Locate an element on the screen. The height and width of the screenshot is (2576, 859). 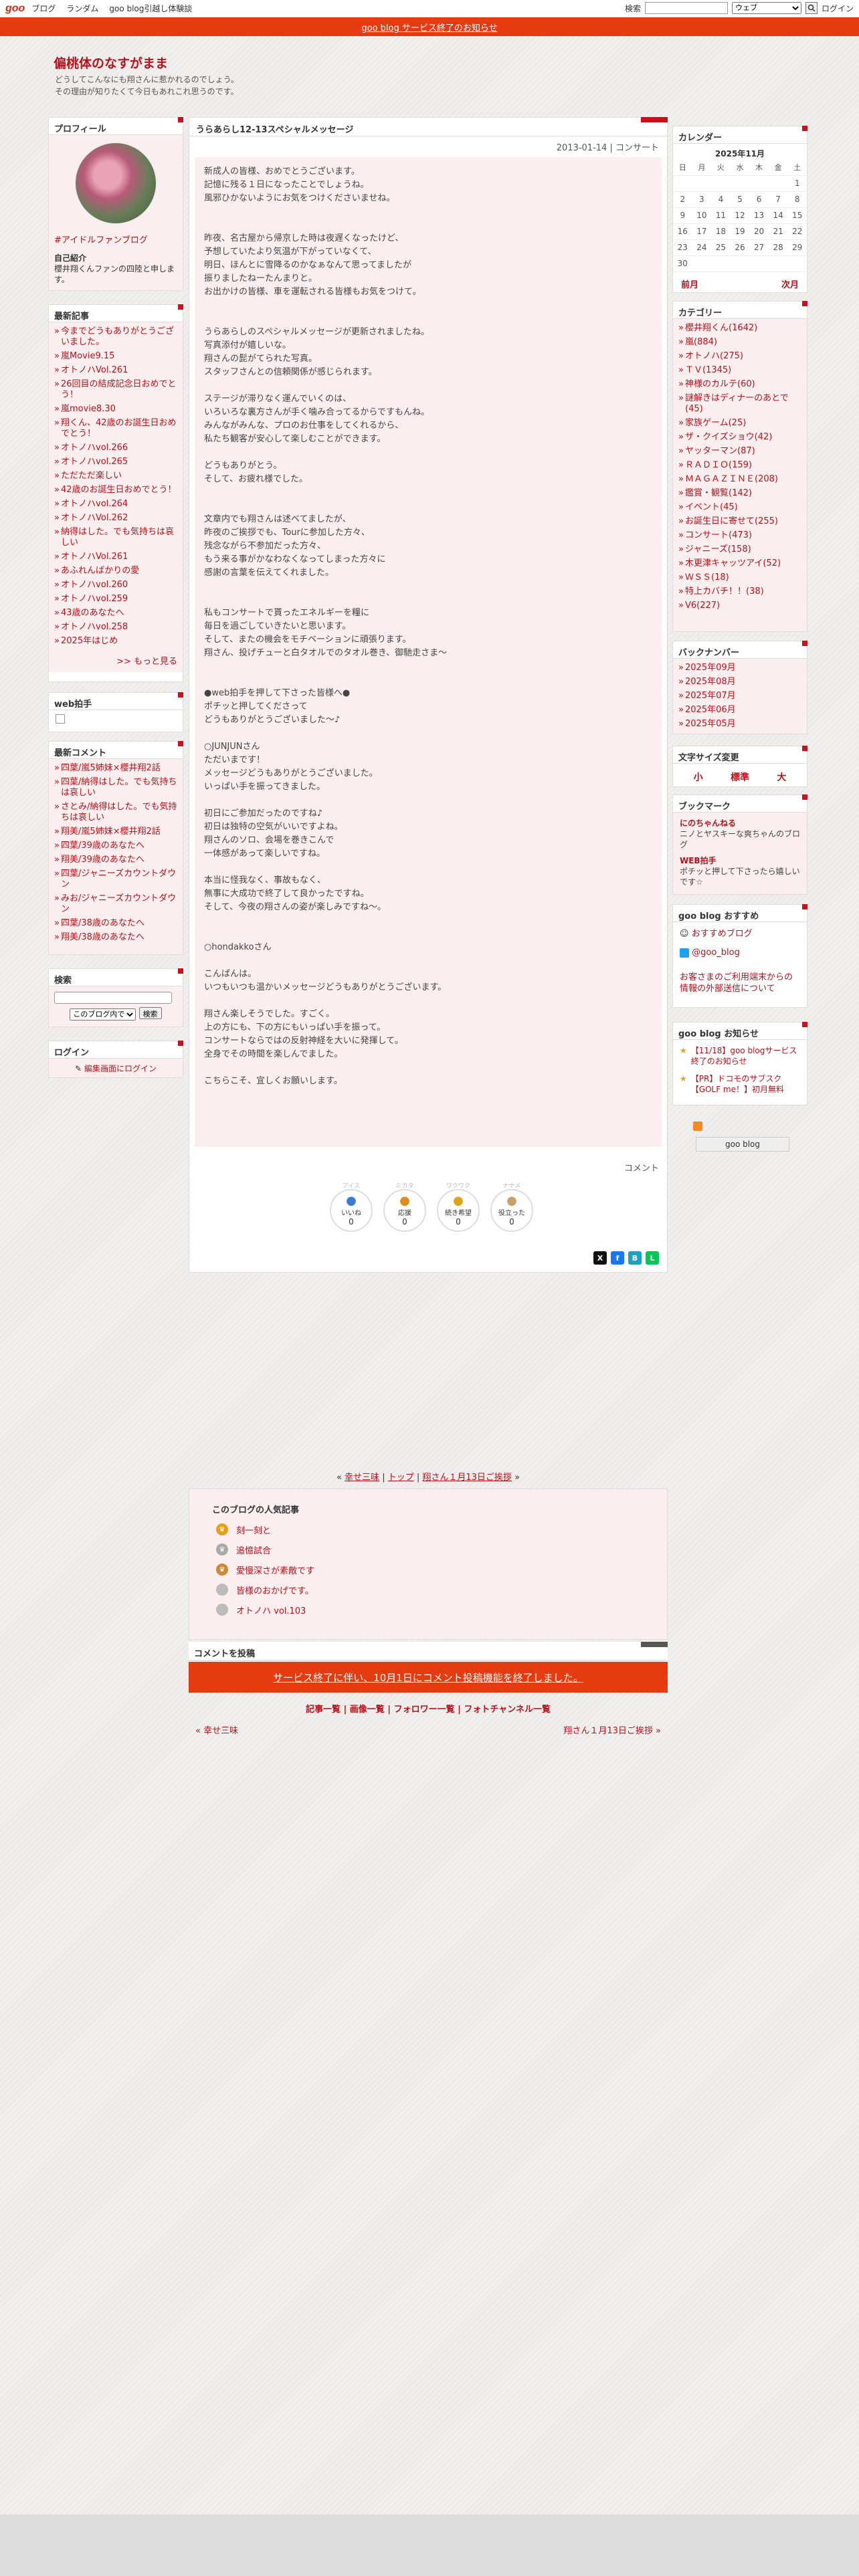
profile-link: #アイドルファンブログ is located at coordinates (116, 239).